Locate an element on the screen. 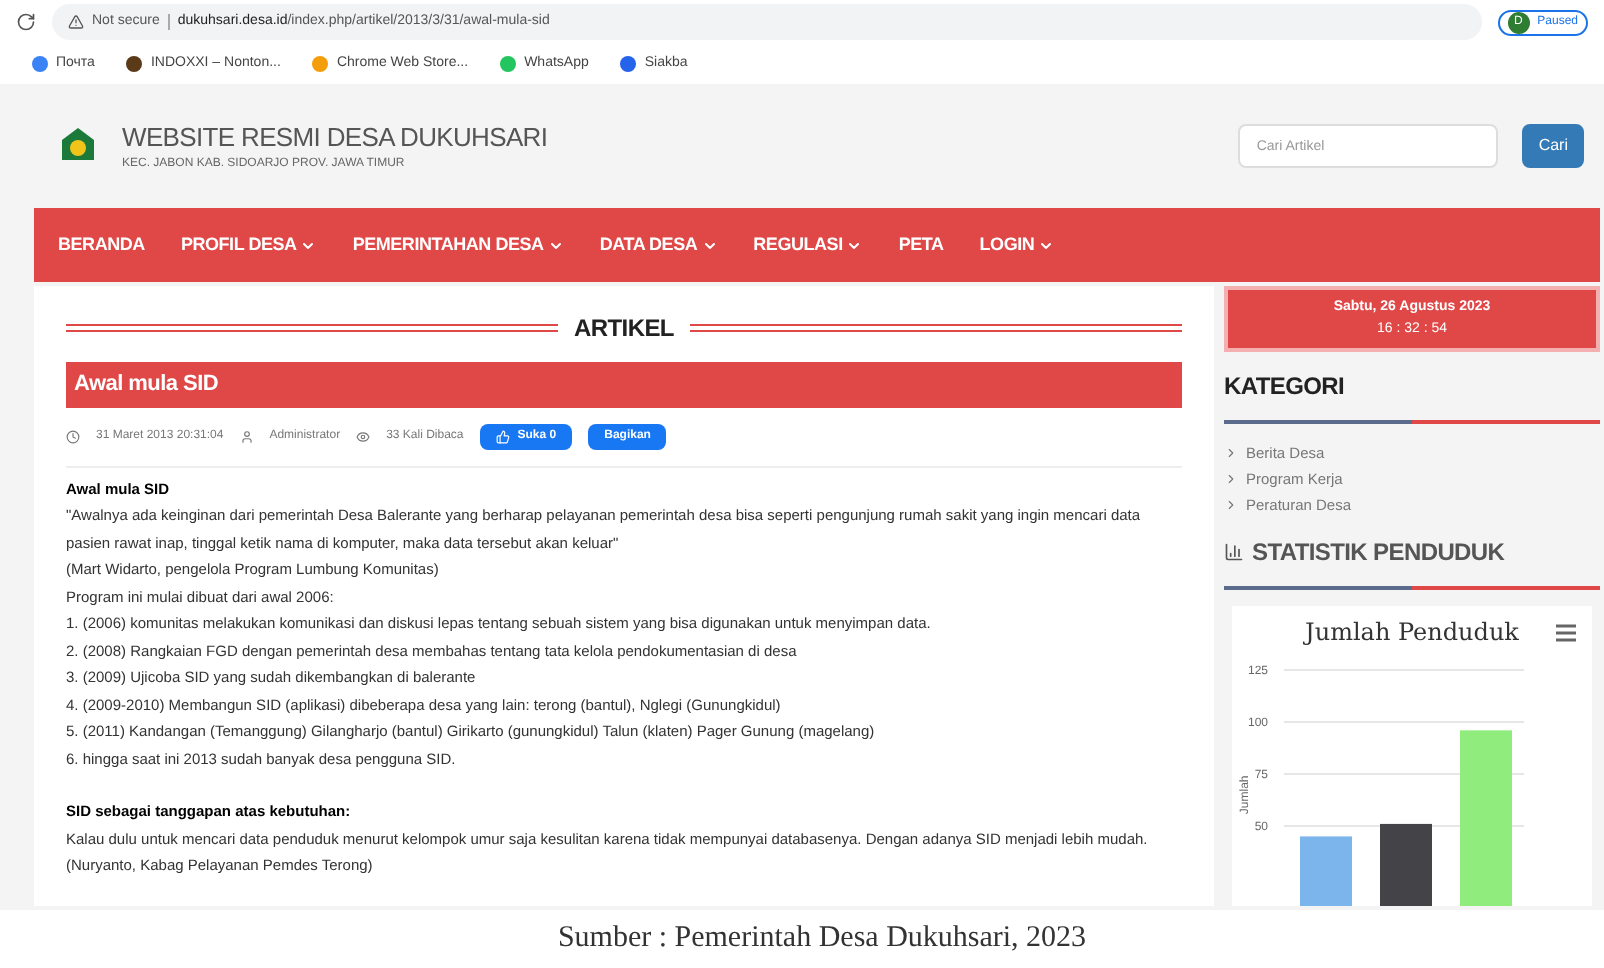 This screenshot has width=1604, height=968. reload-icon is located at coordinates (26, 22).